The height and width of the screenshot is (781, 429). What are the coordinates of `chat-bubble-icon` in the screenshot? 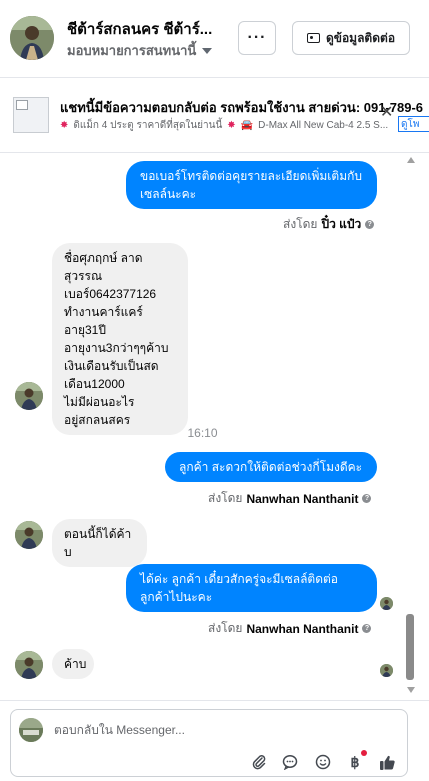 It's located at (290, 762).